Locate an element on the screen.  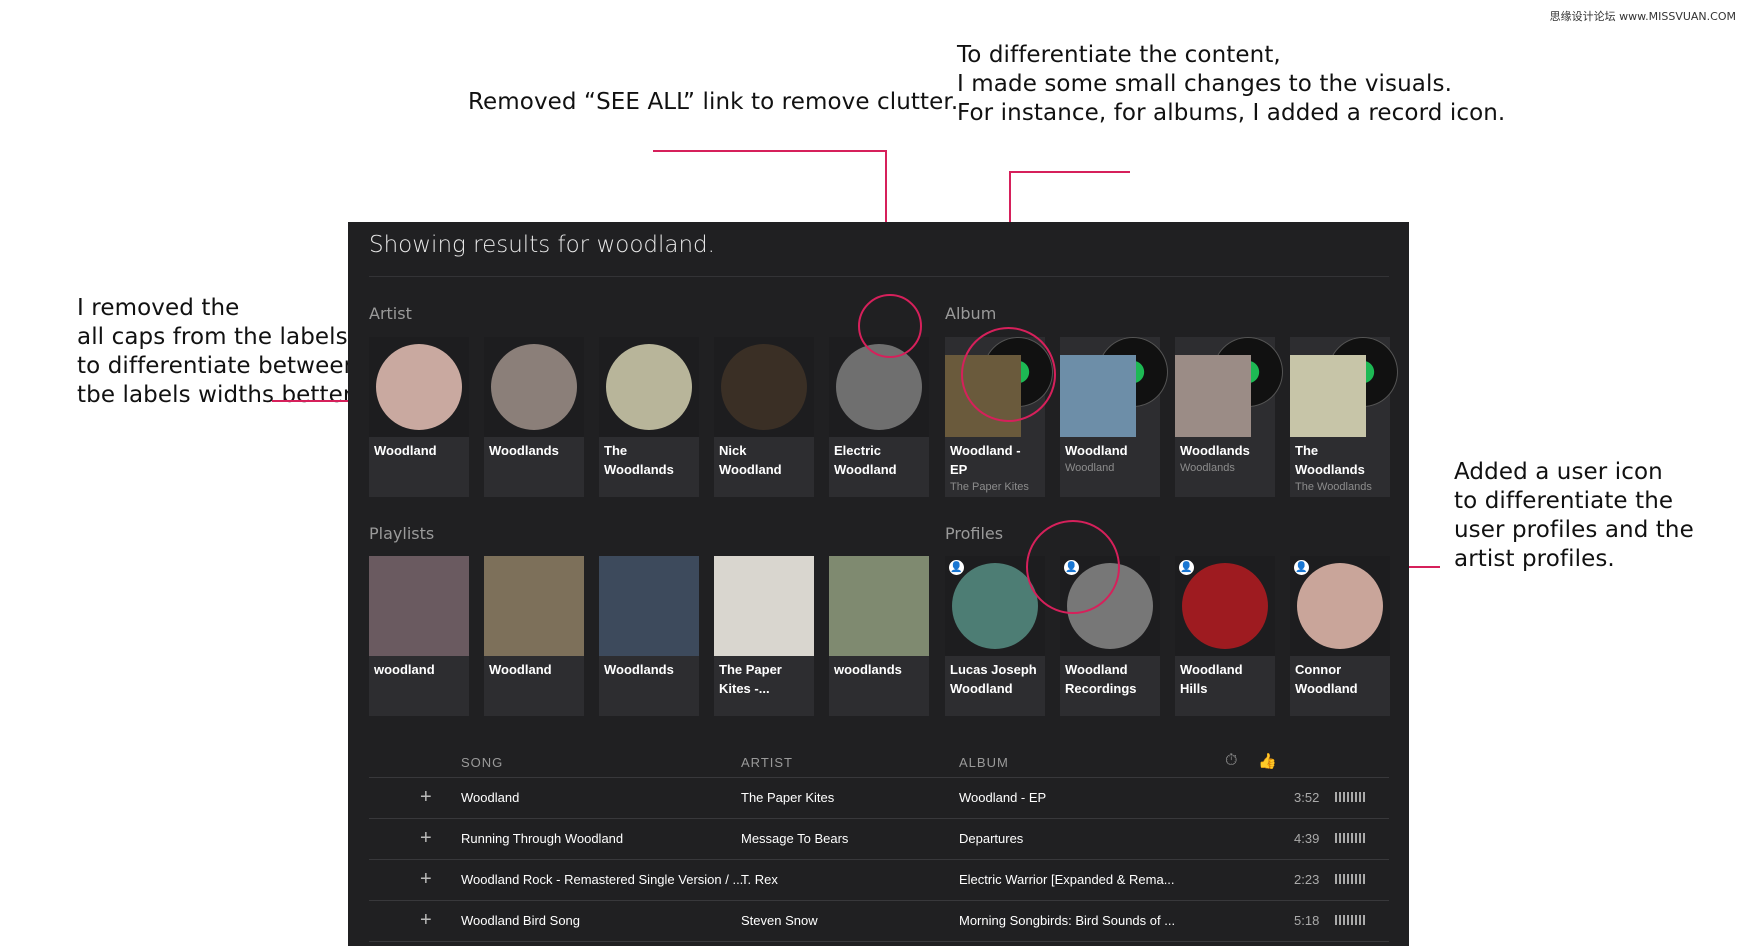
playlist-card: Woodlands is located at coordinates (649, 636).